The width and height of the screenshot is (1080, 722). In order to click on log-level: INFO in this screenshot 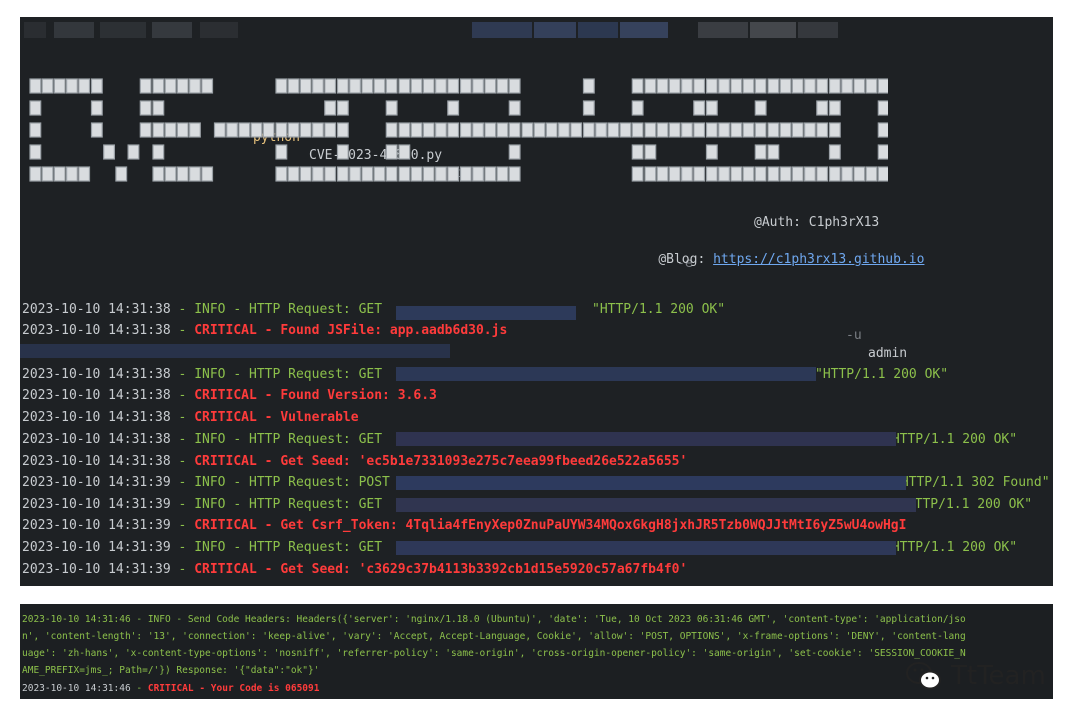, I will do `click(210, 374)`.